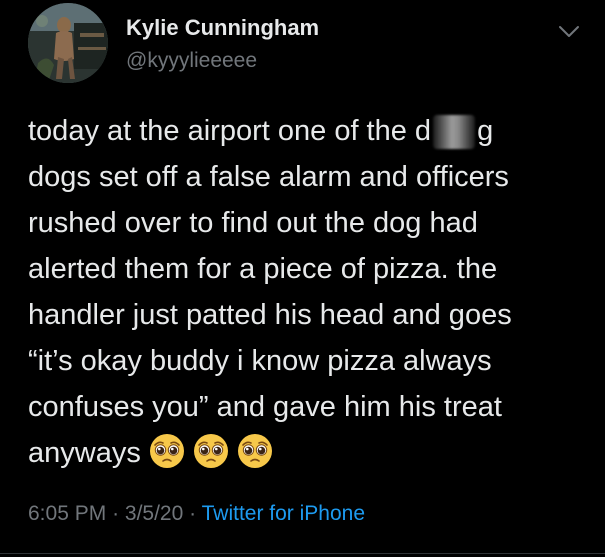  I want to click on tweet-line: today at the airport one of the d g, so click(308, 131).